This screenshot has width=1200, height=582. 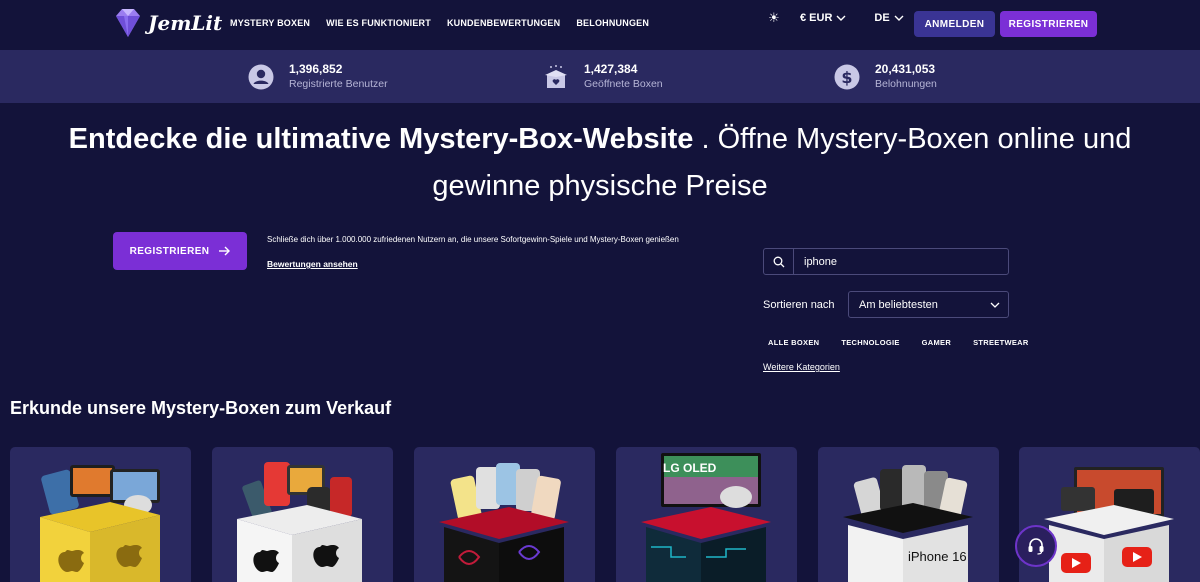 What do you see at coordinates (690, 468) in the screenshot?
I see `box-label: LG OLED` at bounding box center [690, 468].